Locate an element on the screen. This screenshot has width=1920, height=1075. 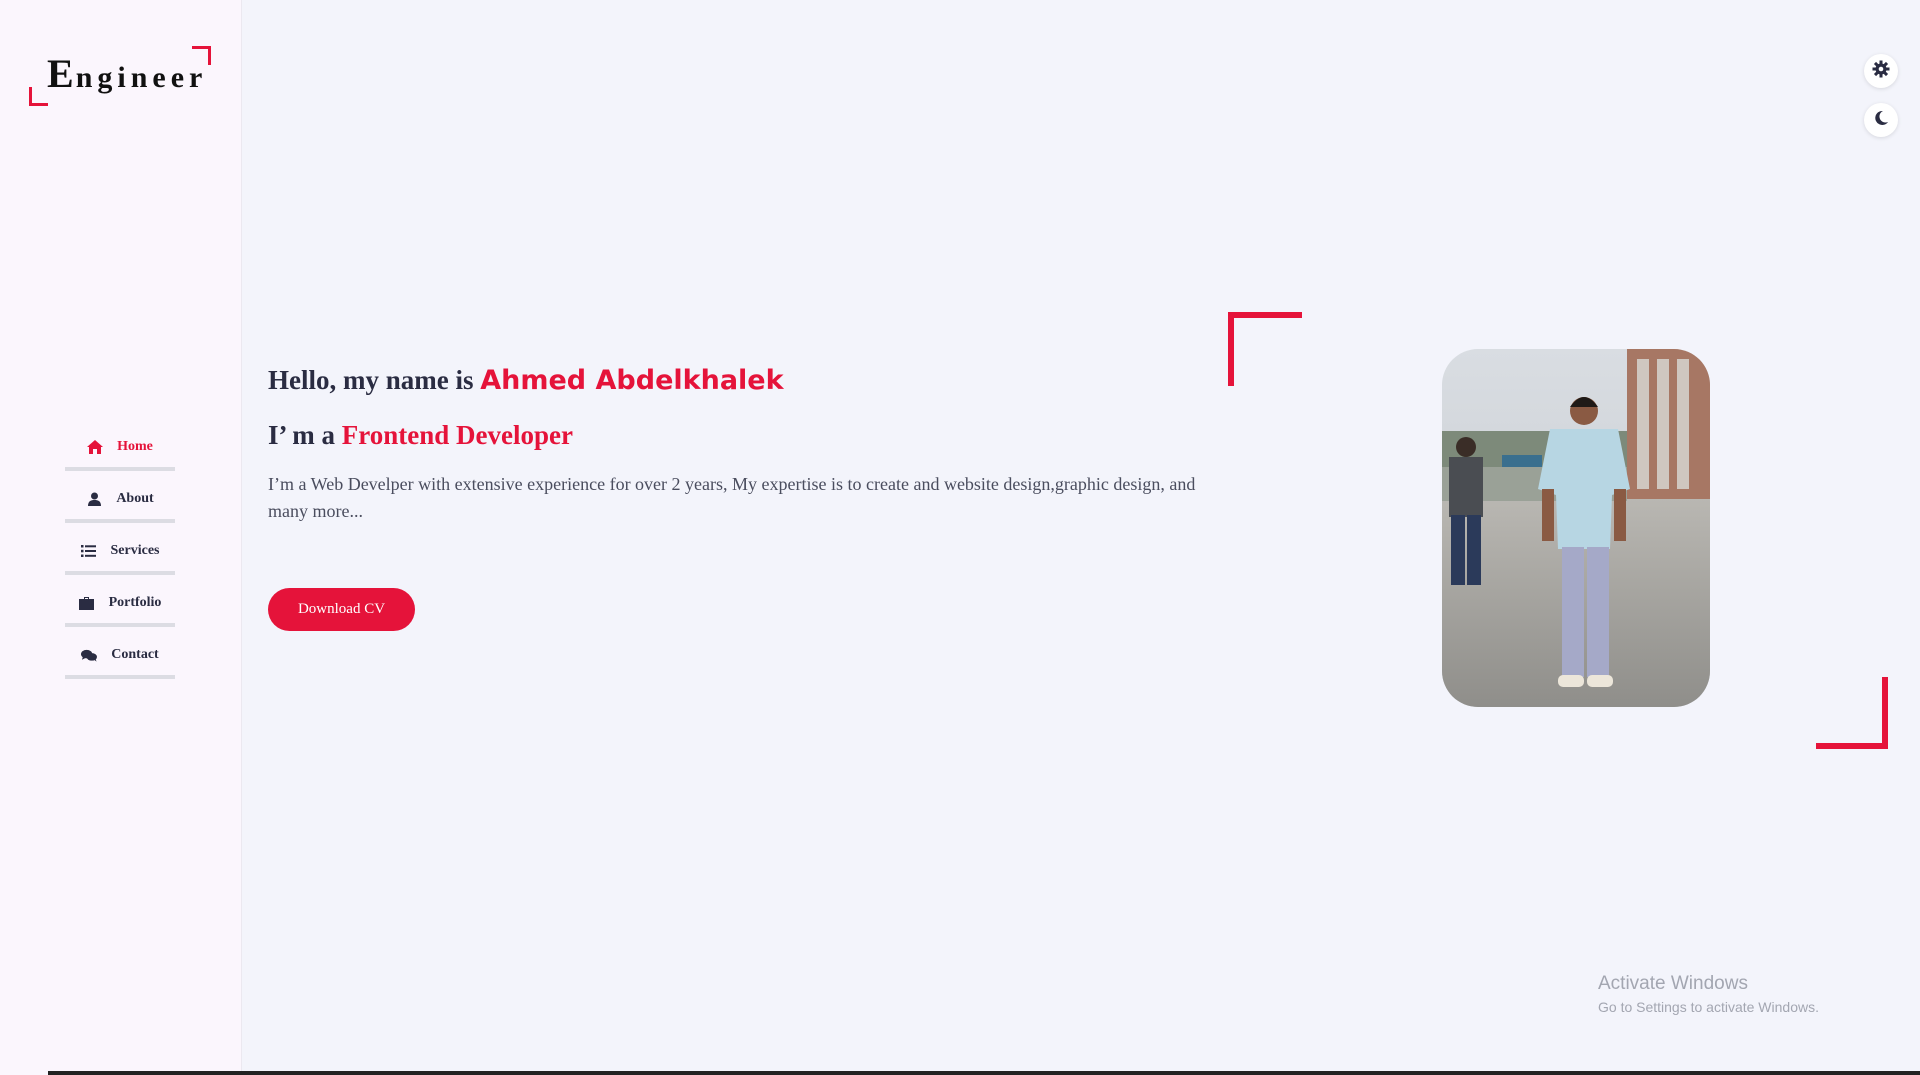
settings-button is located at coordinates (1881, 71).